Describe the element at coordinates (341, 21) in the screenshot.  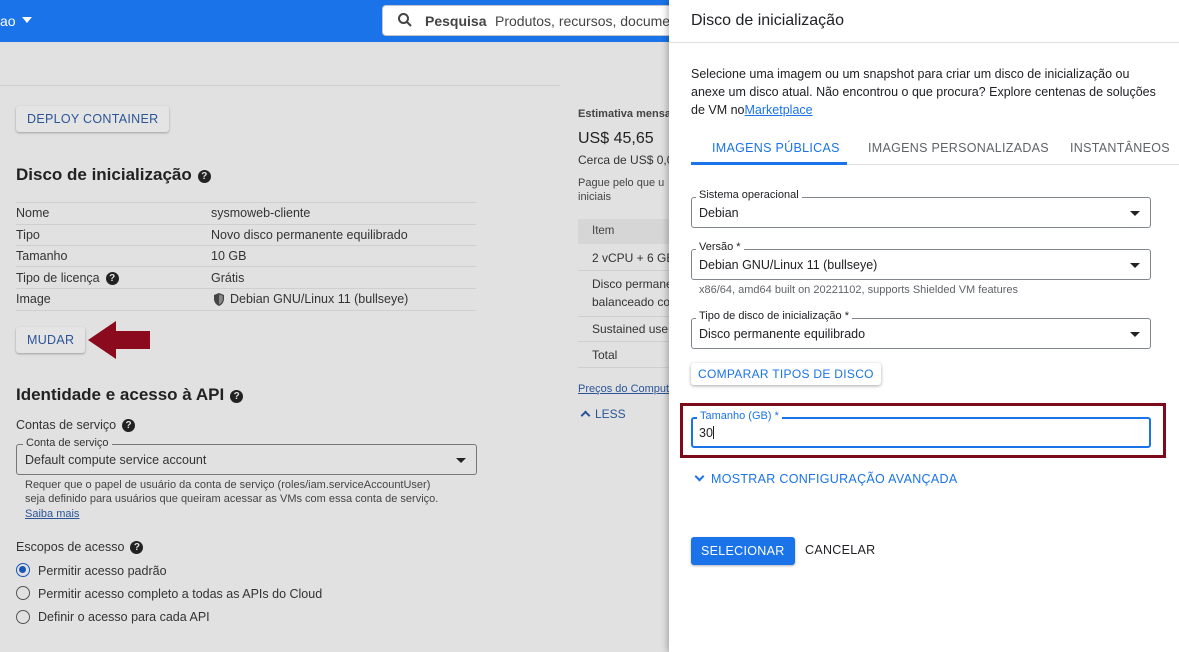
I see `top-app-bar: ao Pesquisa Produtos, recursos, docume` at that location.